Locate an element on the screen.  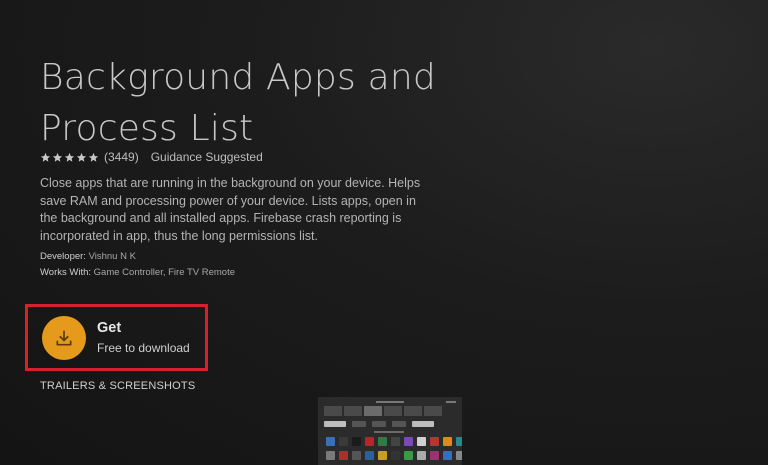
thumbnail-buttons is located at coordinates (379, 424).